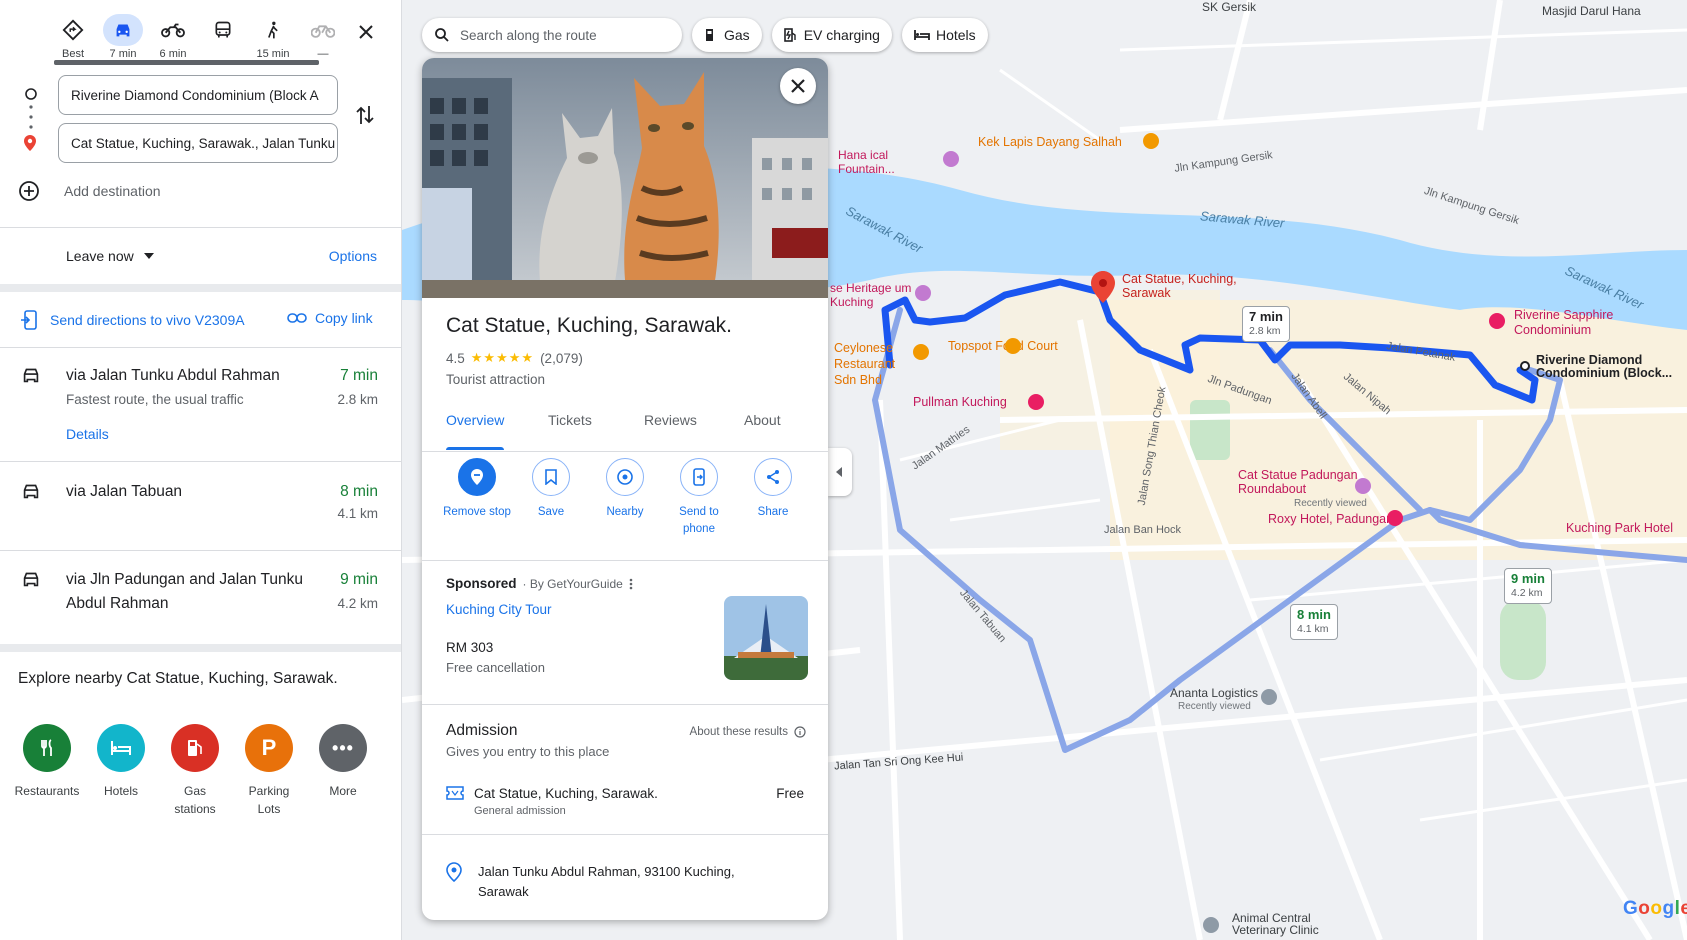 The height and width of the screenshot is (940, 1687). Describe the element at coordinates (831, 35) in the screenshot. I see `chip-ev-charging: EV charging` at that location.